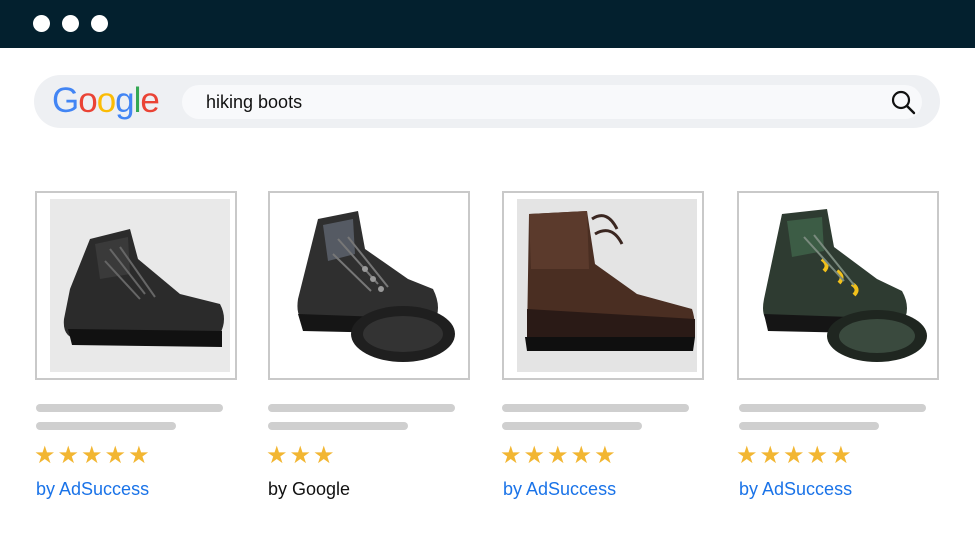  What do you see at coordinates (309, 489) in the screenshot?
I see `seller-link: by Google` at bounding box center [309, 489].